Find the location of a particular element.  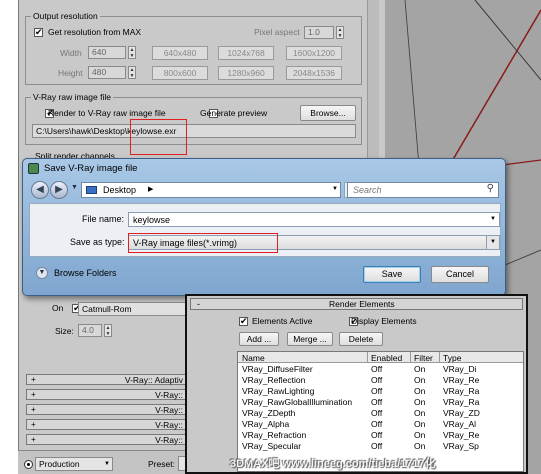

mode-select: Production ▼ is located at coordinates (74, 464).